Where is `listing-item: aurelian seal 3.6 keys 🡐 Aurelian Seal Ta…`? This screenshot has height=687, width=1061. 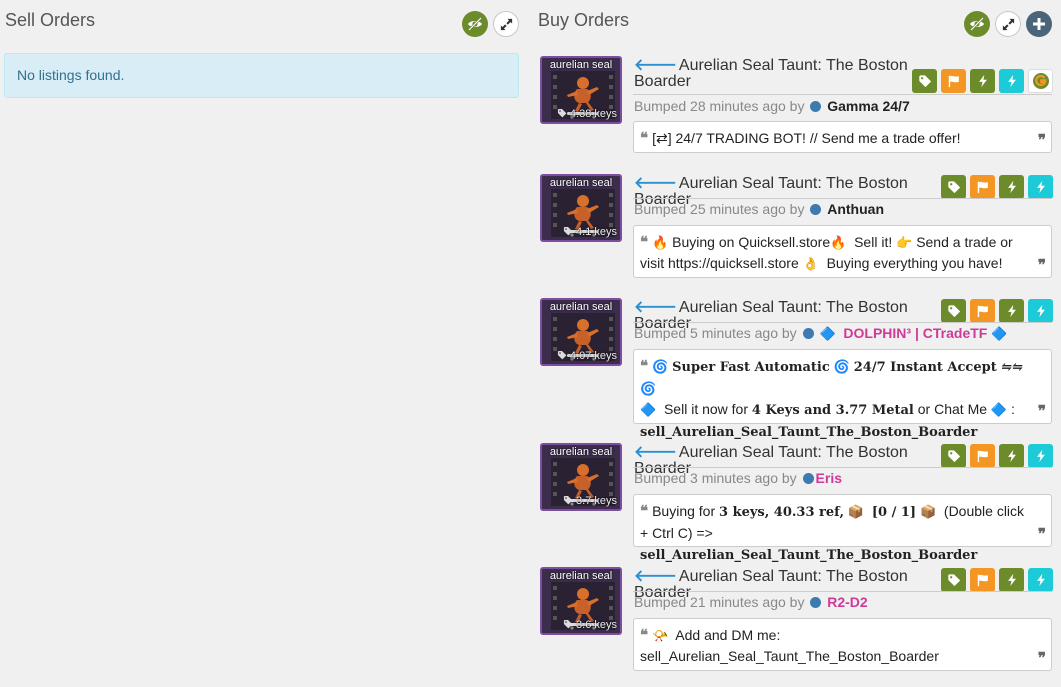 listing-item: aurelian seal 3.6 keys 🡐 Aurelian Seal Ta… is located at coordinates (800, 619).